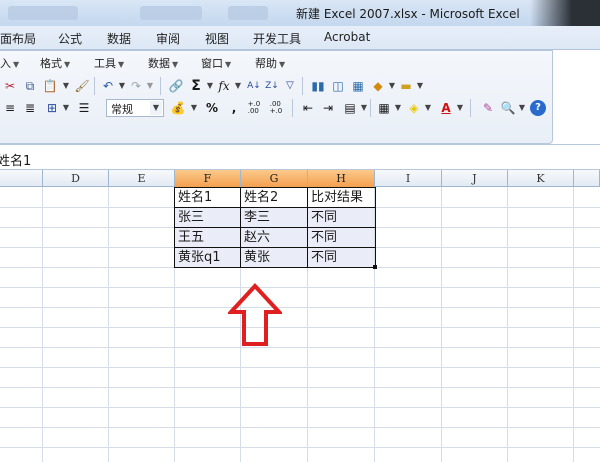 The image size is (600, 462). I want to click on styles-icon: ✎, so click(488, 108).